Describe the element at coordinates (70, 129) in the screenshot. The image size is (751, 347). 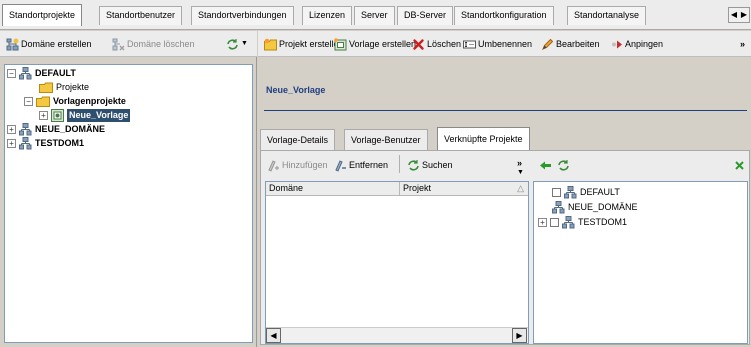
I see `tree-item-label: NEUE_DOMÄNE` at that location.